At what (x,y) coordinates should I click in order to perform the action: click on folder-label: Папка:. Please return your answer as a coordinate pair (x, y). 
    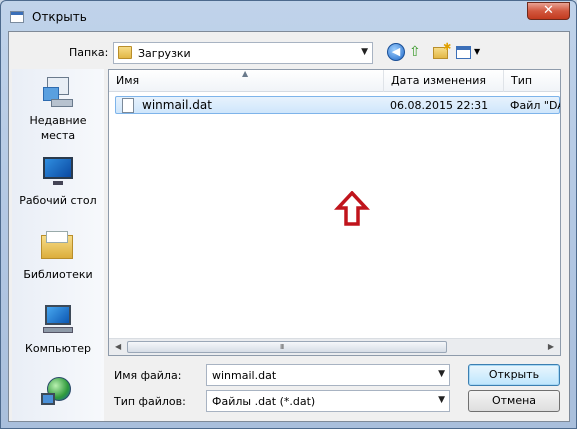
    Looking at the image, I should click on (89, 52).